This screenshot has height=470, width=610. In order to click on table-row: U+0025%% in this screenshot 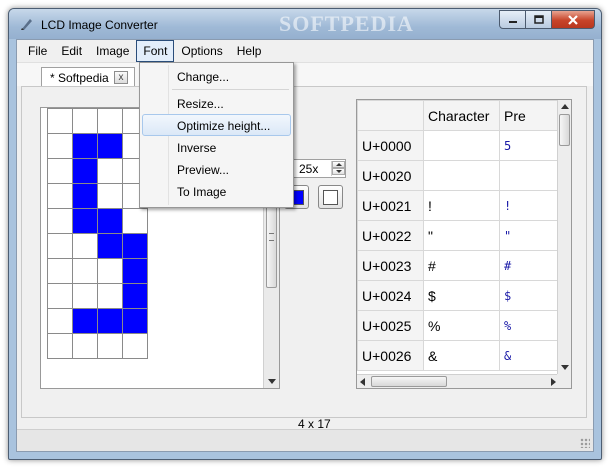, I will do `click(458, 325)`.